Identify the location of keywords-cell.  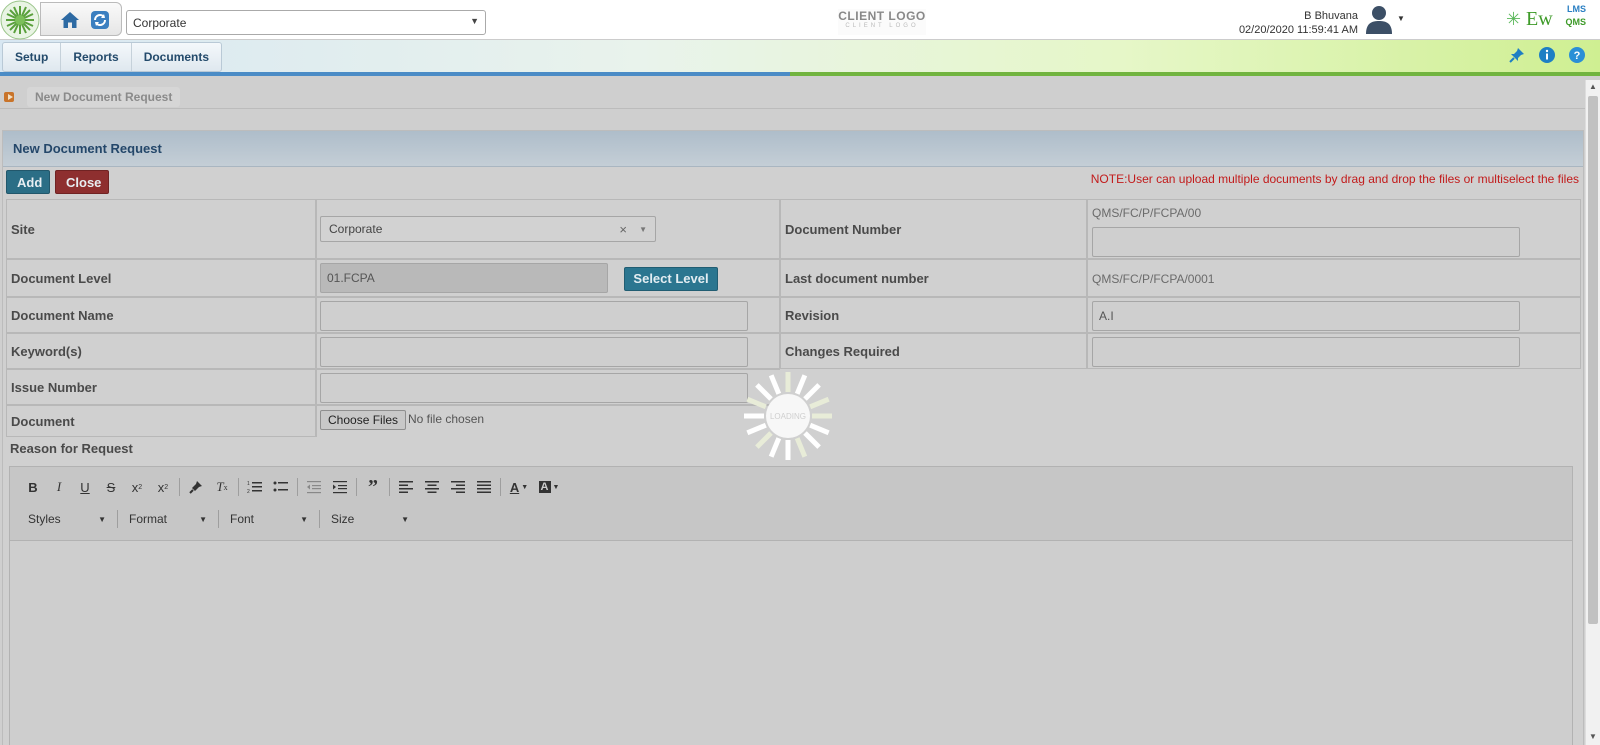
(548, 351).